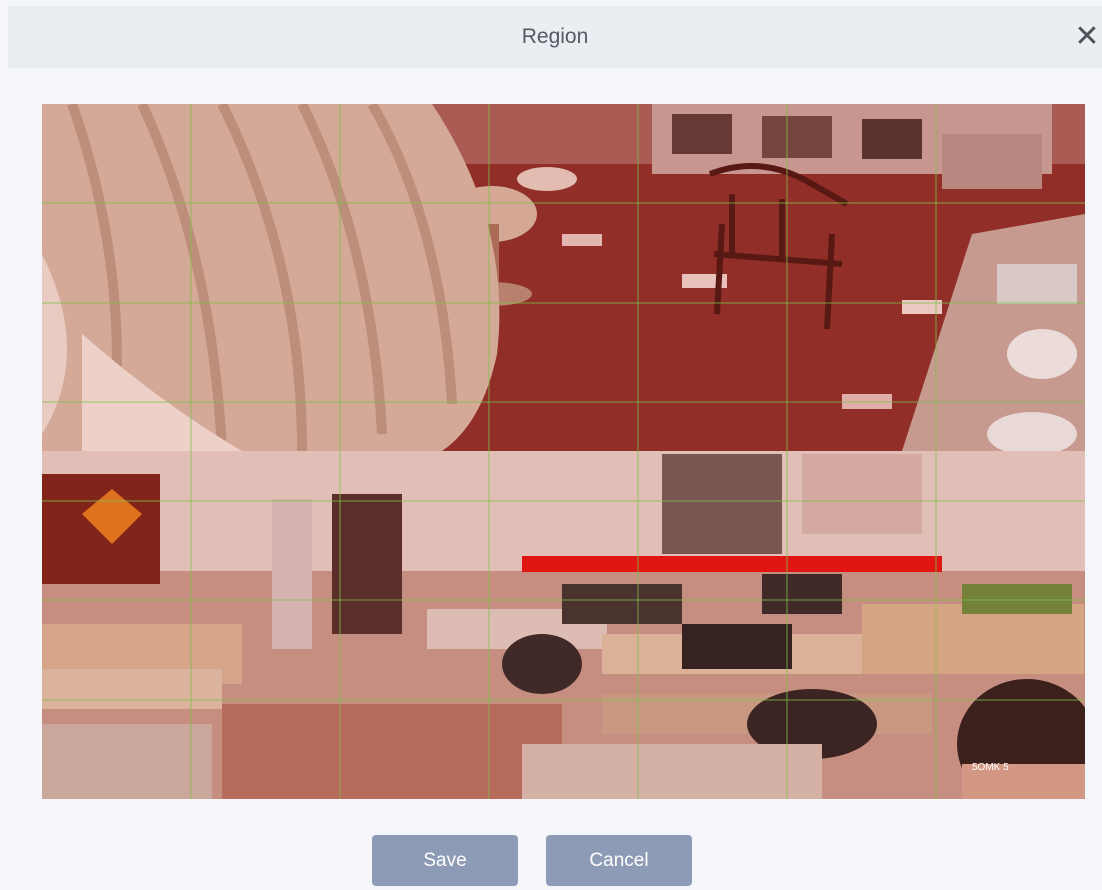 The height and width of the screenshot is (890, 1102). I want to click on dialog-title: Region, so click(555, 36).